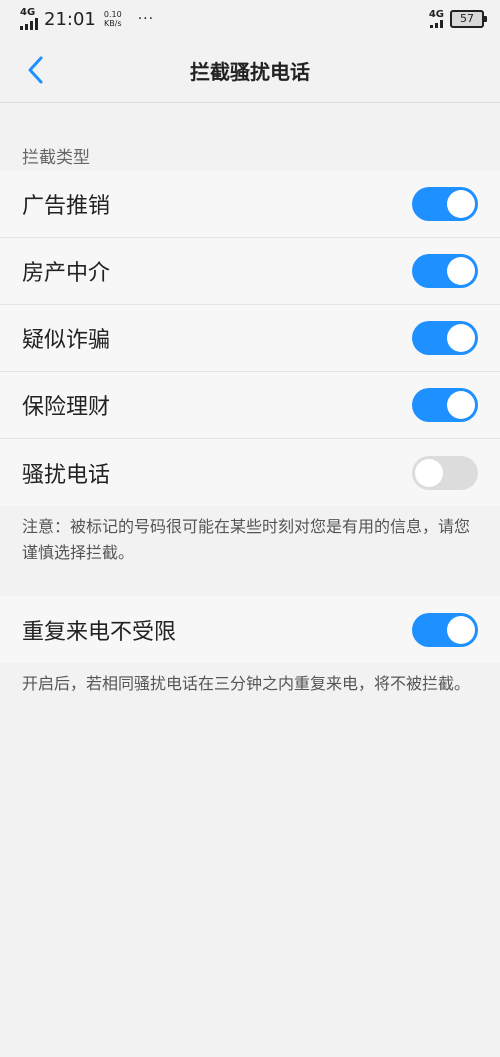 The width and height of the screenshot is (500, 1057). I want to click on list-item-repeat-call: 重复来电不受限, so click(250, 629).